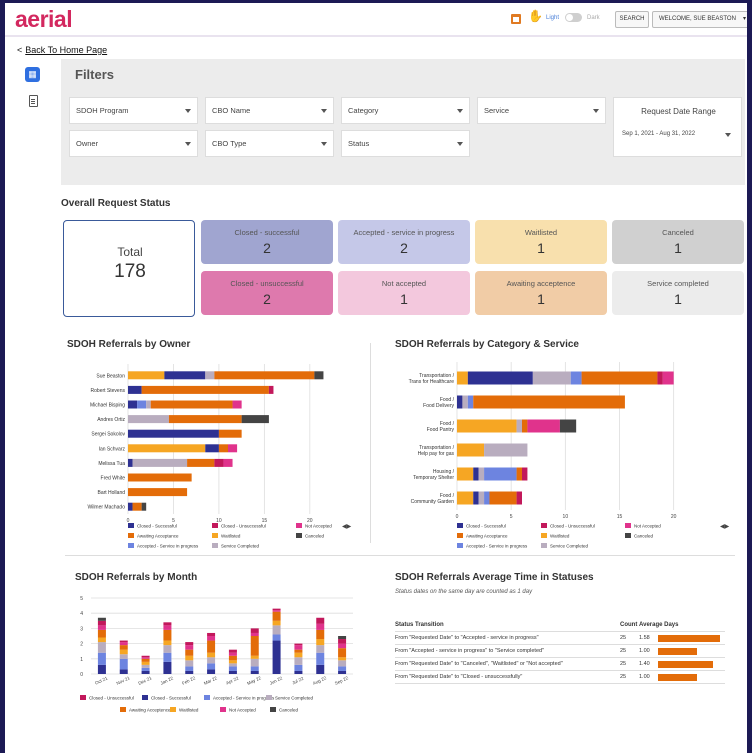 This screenshot has height=753, width=752. I want to click on back-link-label: Back To Home Page, so click(66, 50).